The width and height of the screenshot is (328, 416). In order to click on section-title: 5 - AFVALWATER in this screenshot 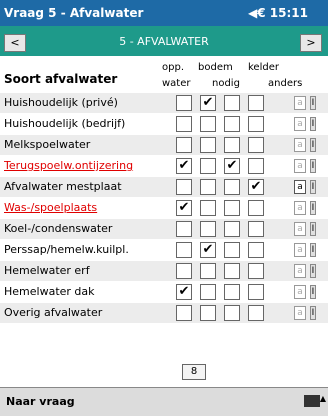, I will do `click(164, 41)`.